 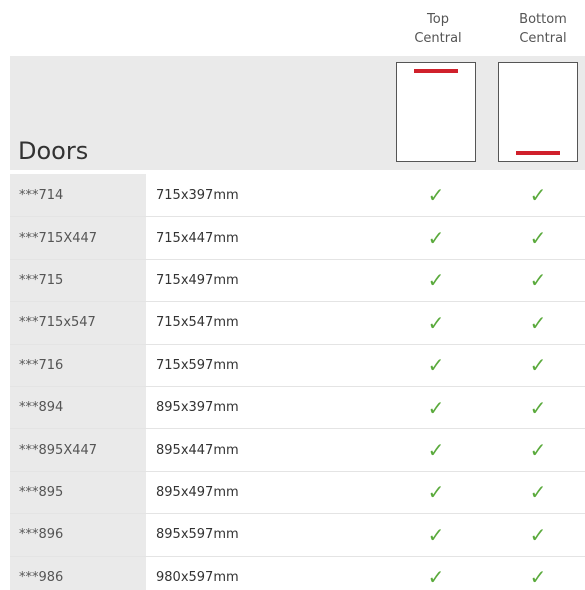 What do you see at coordinates (78, 238) in the screenshot?
I see `door-code: ***715X447` at bounding box center [78, 238].